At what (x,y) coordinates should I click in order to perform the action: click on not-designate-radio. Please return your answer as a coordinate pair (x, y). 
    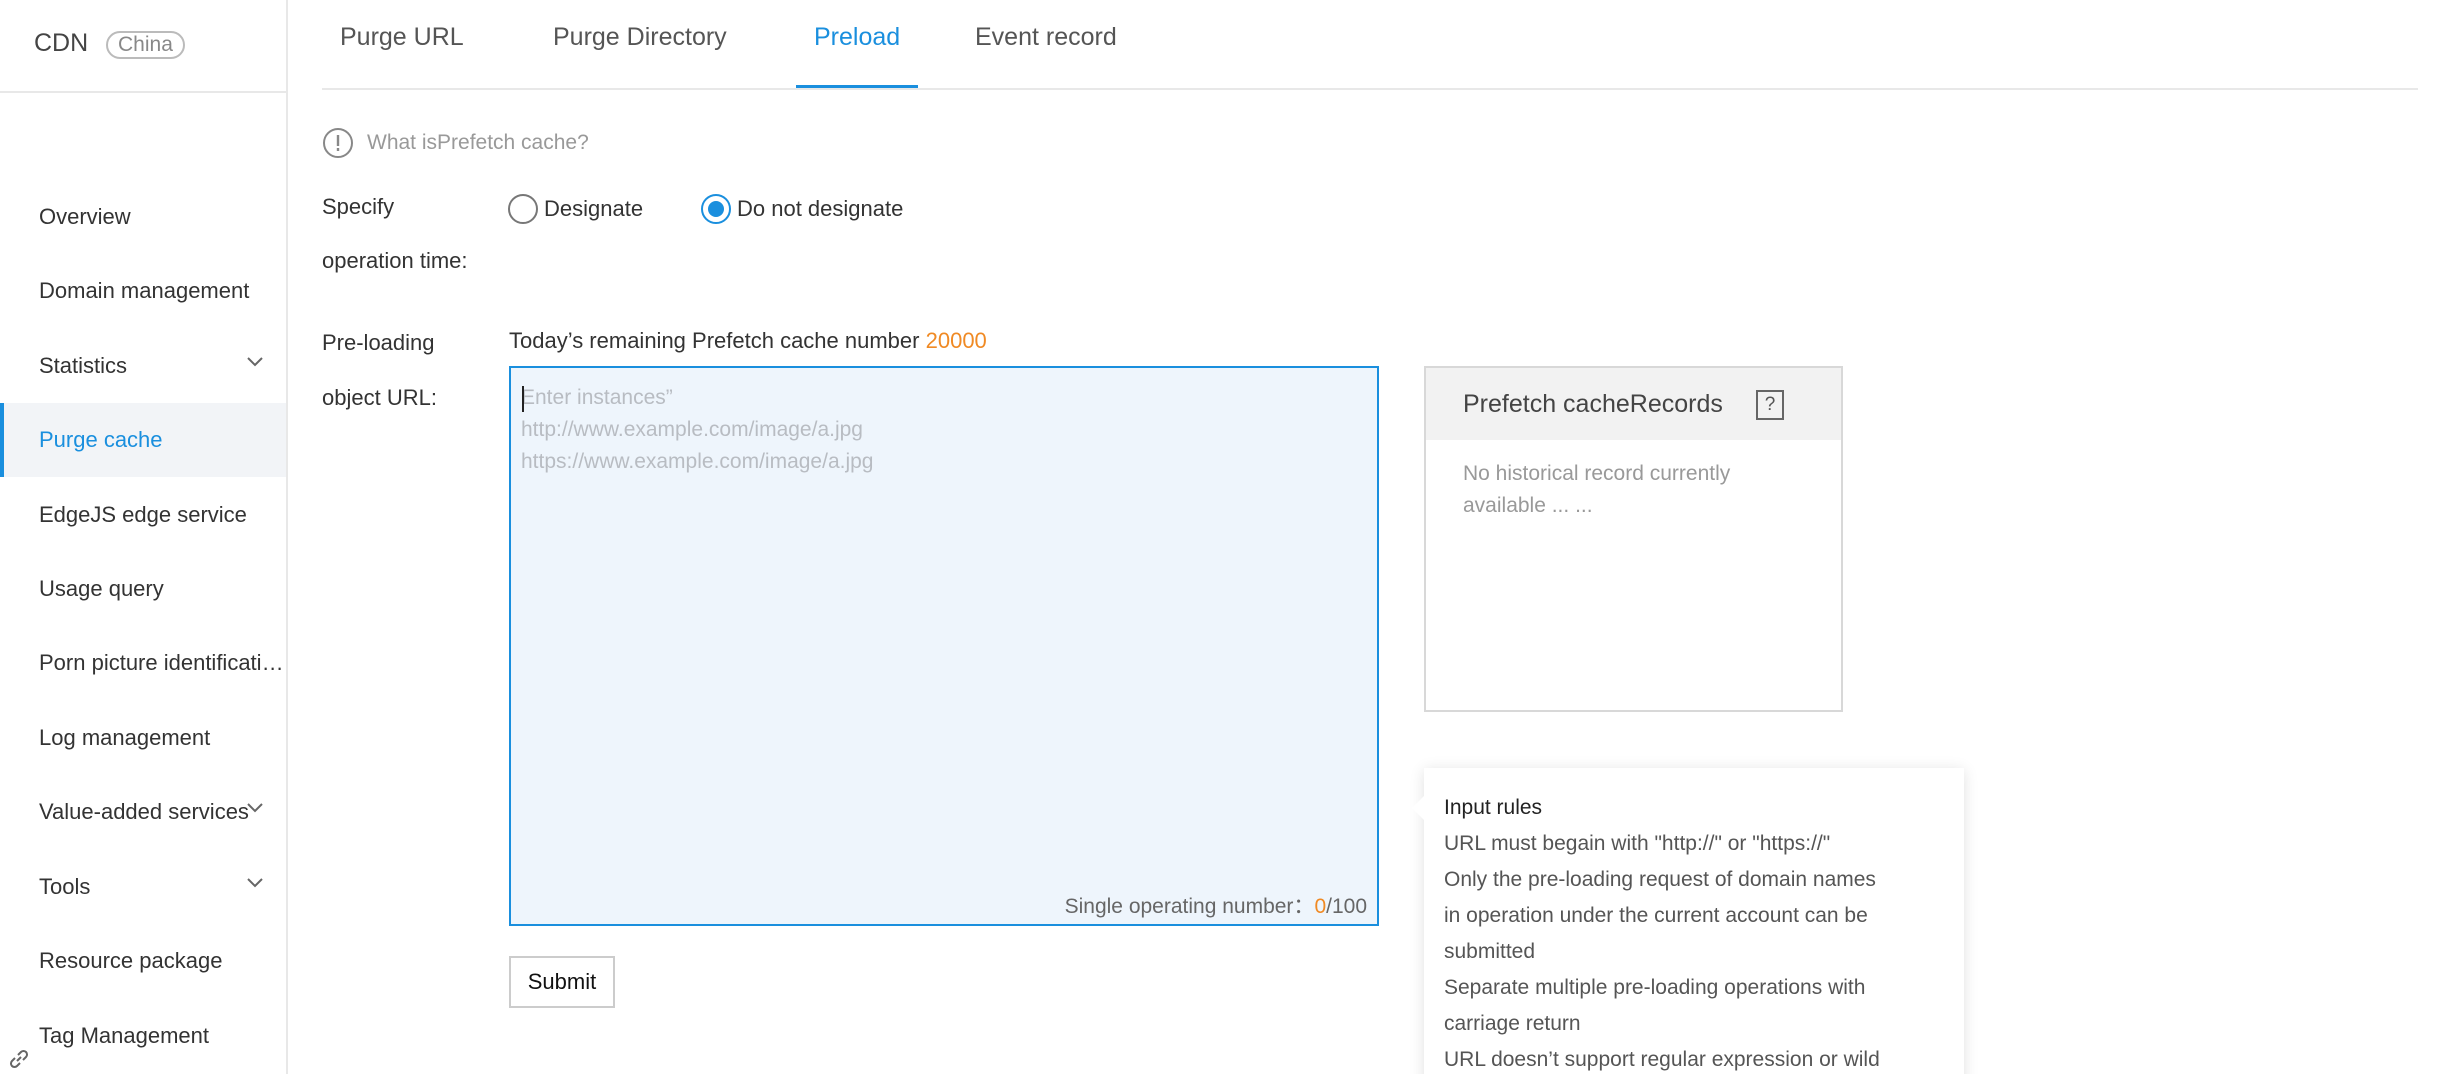
    Looking at the image, I should click on (716, 209).